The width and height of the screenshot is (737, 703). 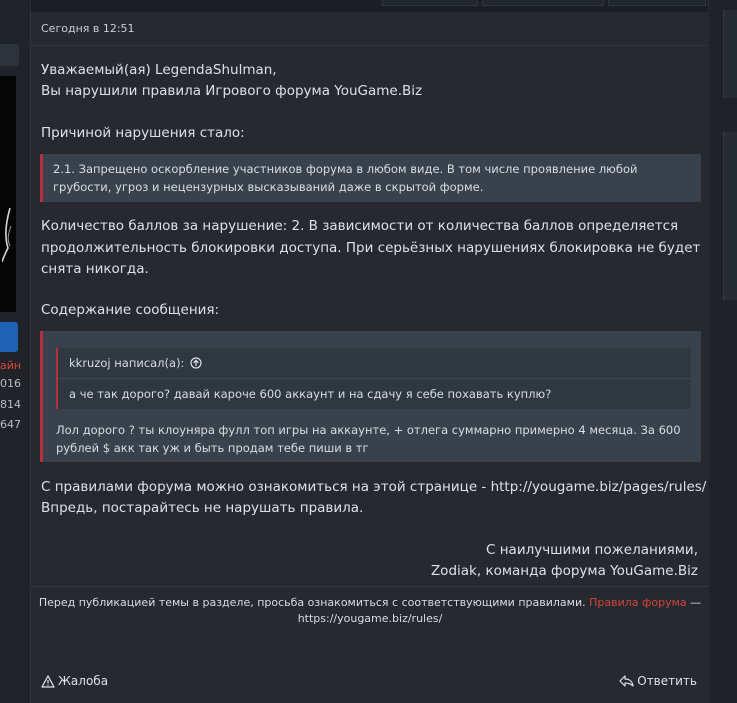 What do you see at coordinates (696, 602) in the screenshot?
I see `notice-dash: —` at bounding box center [696, 602].